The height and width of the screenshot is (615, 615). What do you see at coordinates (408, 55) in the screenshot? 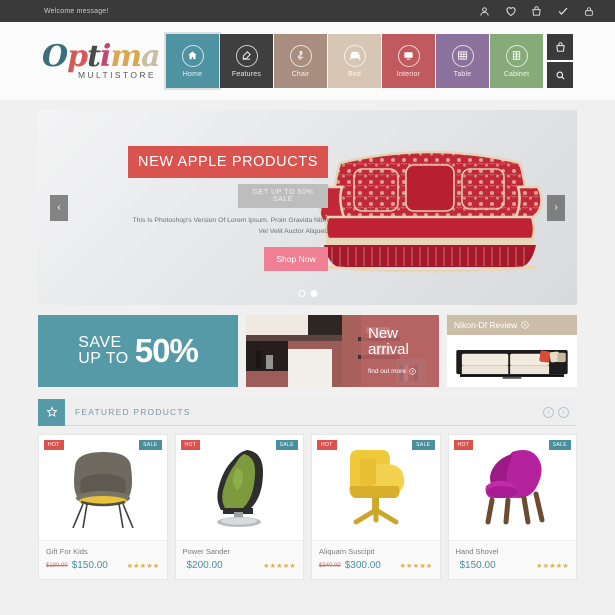
I see `monitor-icon` at bounding box center [408, 55].